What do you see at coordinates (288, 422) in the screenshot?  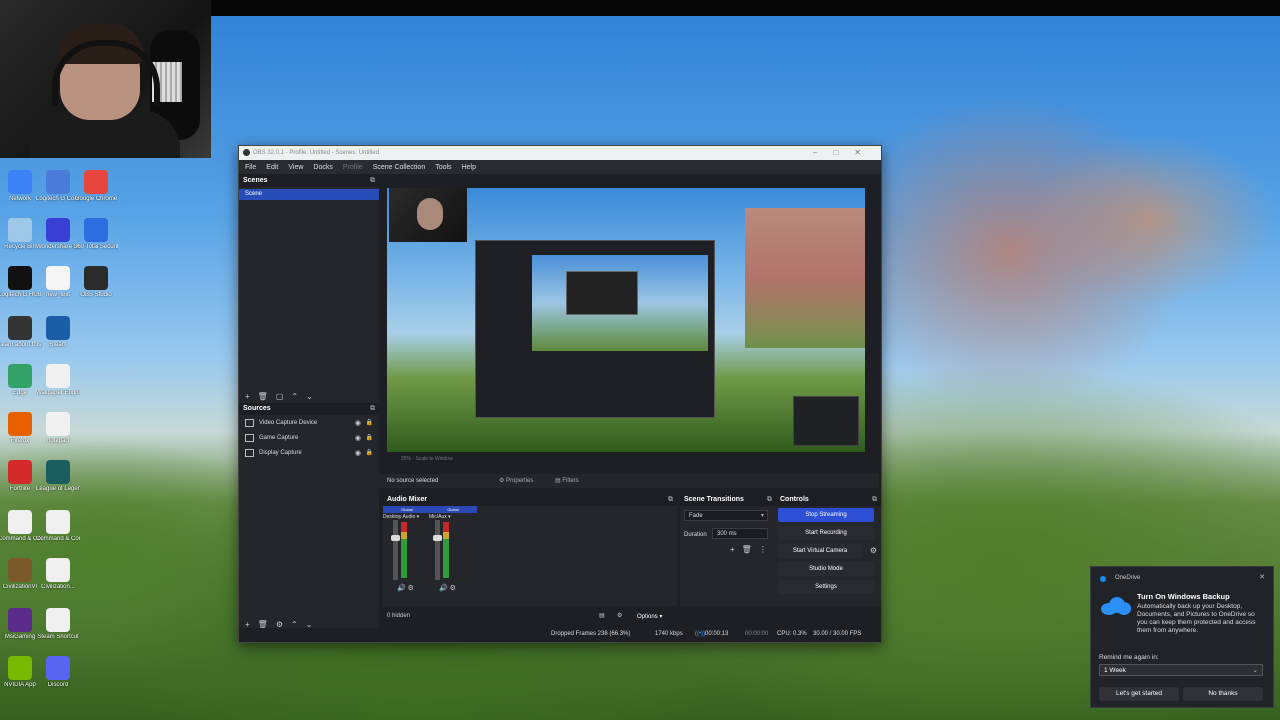 I see `source-label: Video Capture Device` at bounding box center [288, 422].